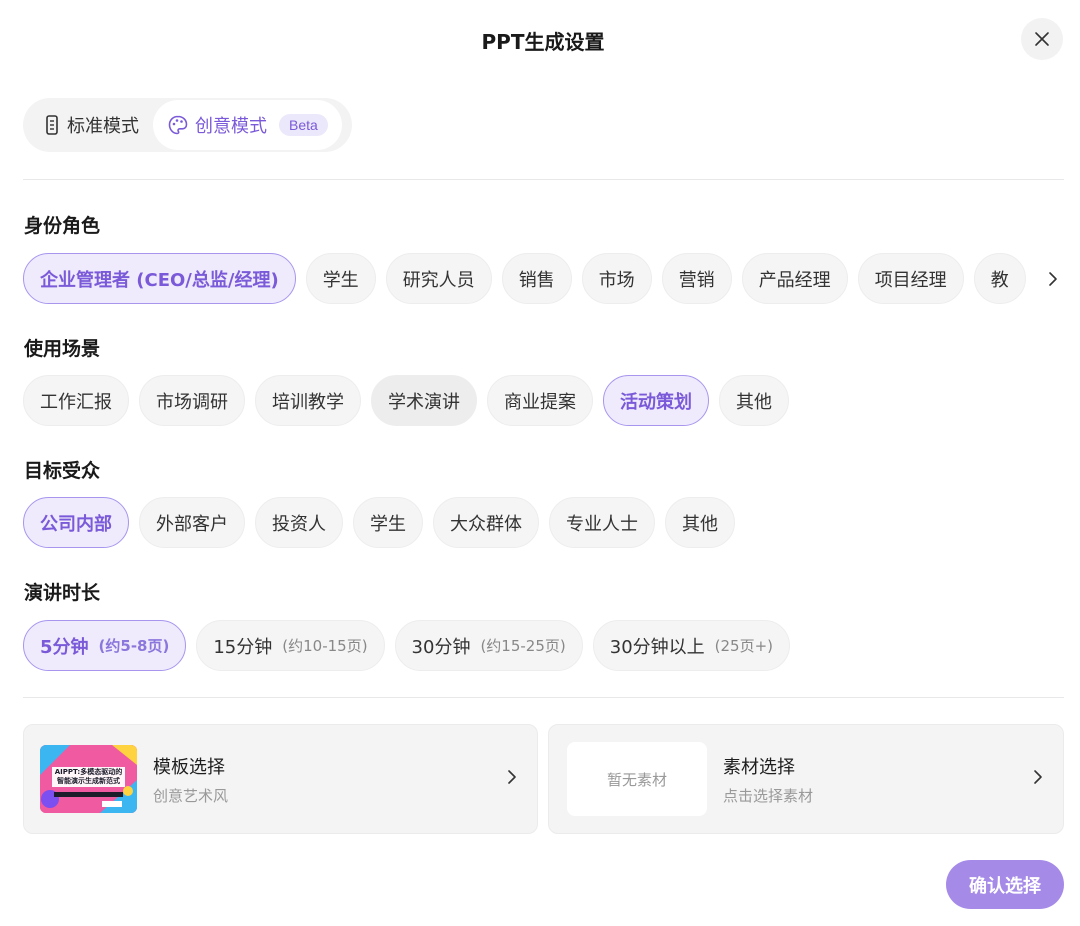 The width and height of the screenshot is (1080, 926). What do you see at coordinates (543, 42) in the screenshot?
I see `dialog-title: PPT生成设置` at bounding box center [543, 42].